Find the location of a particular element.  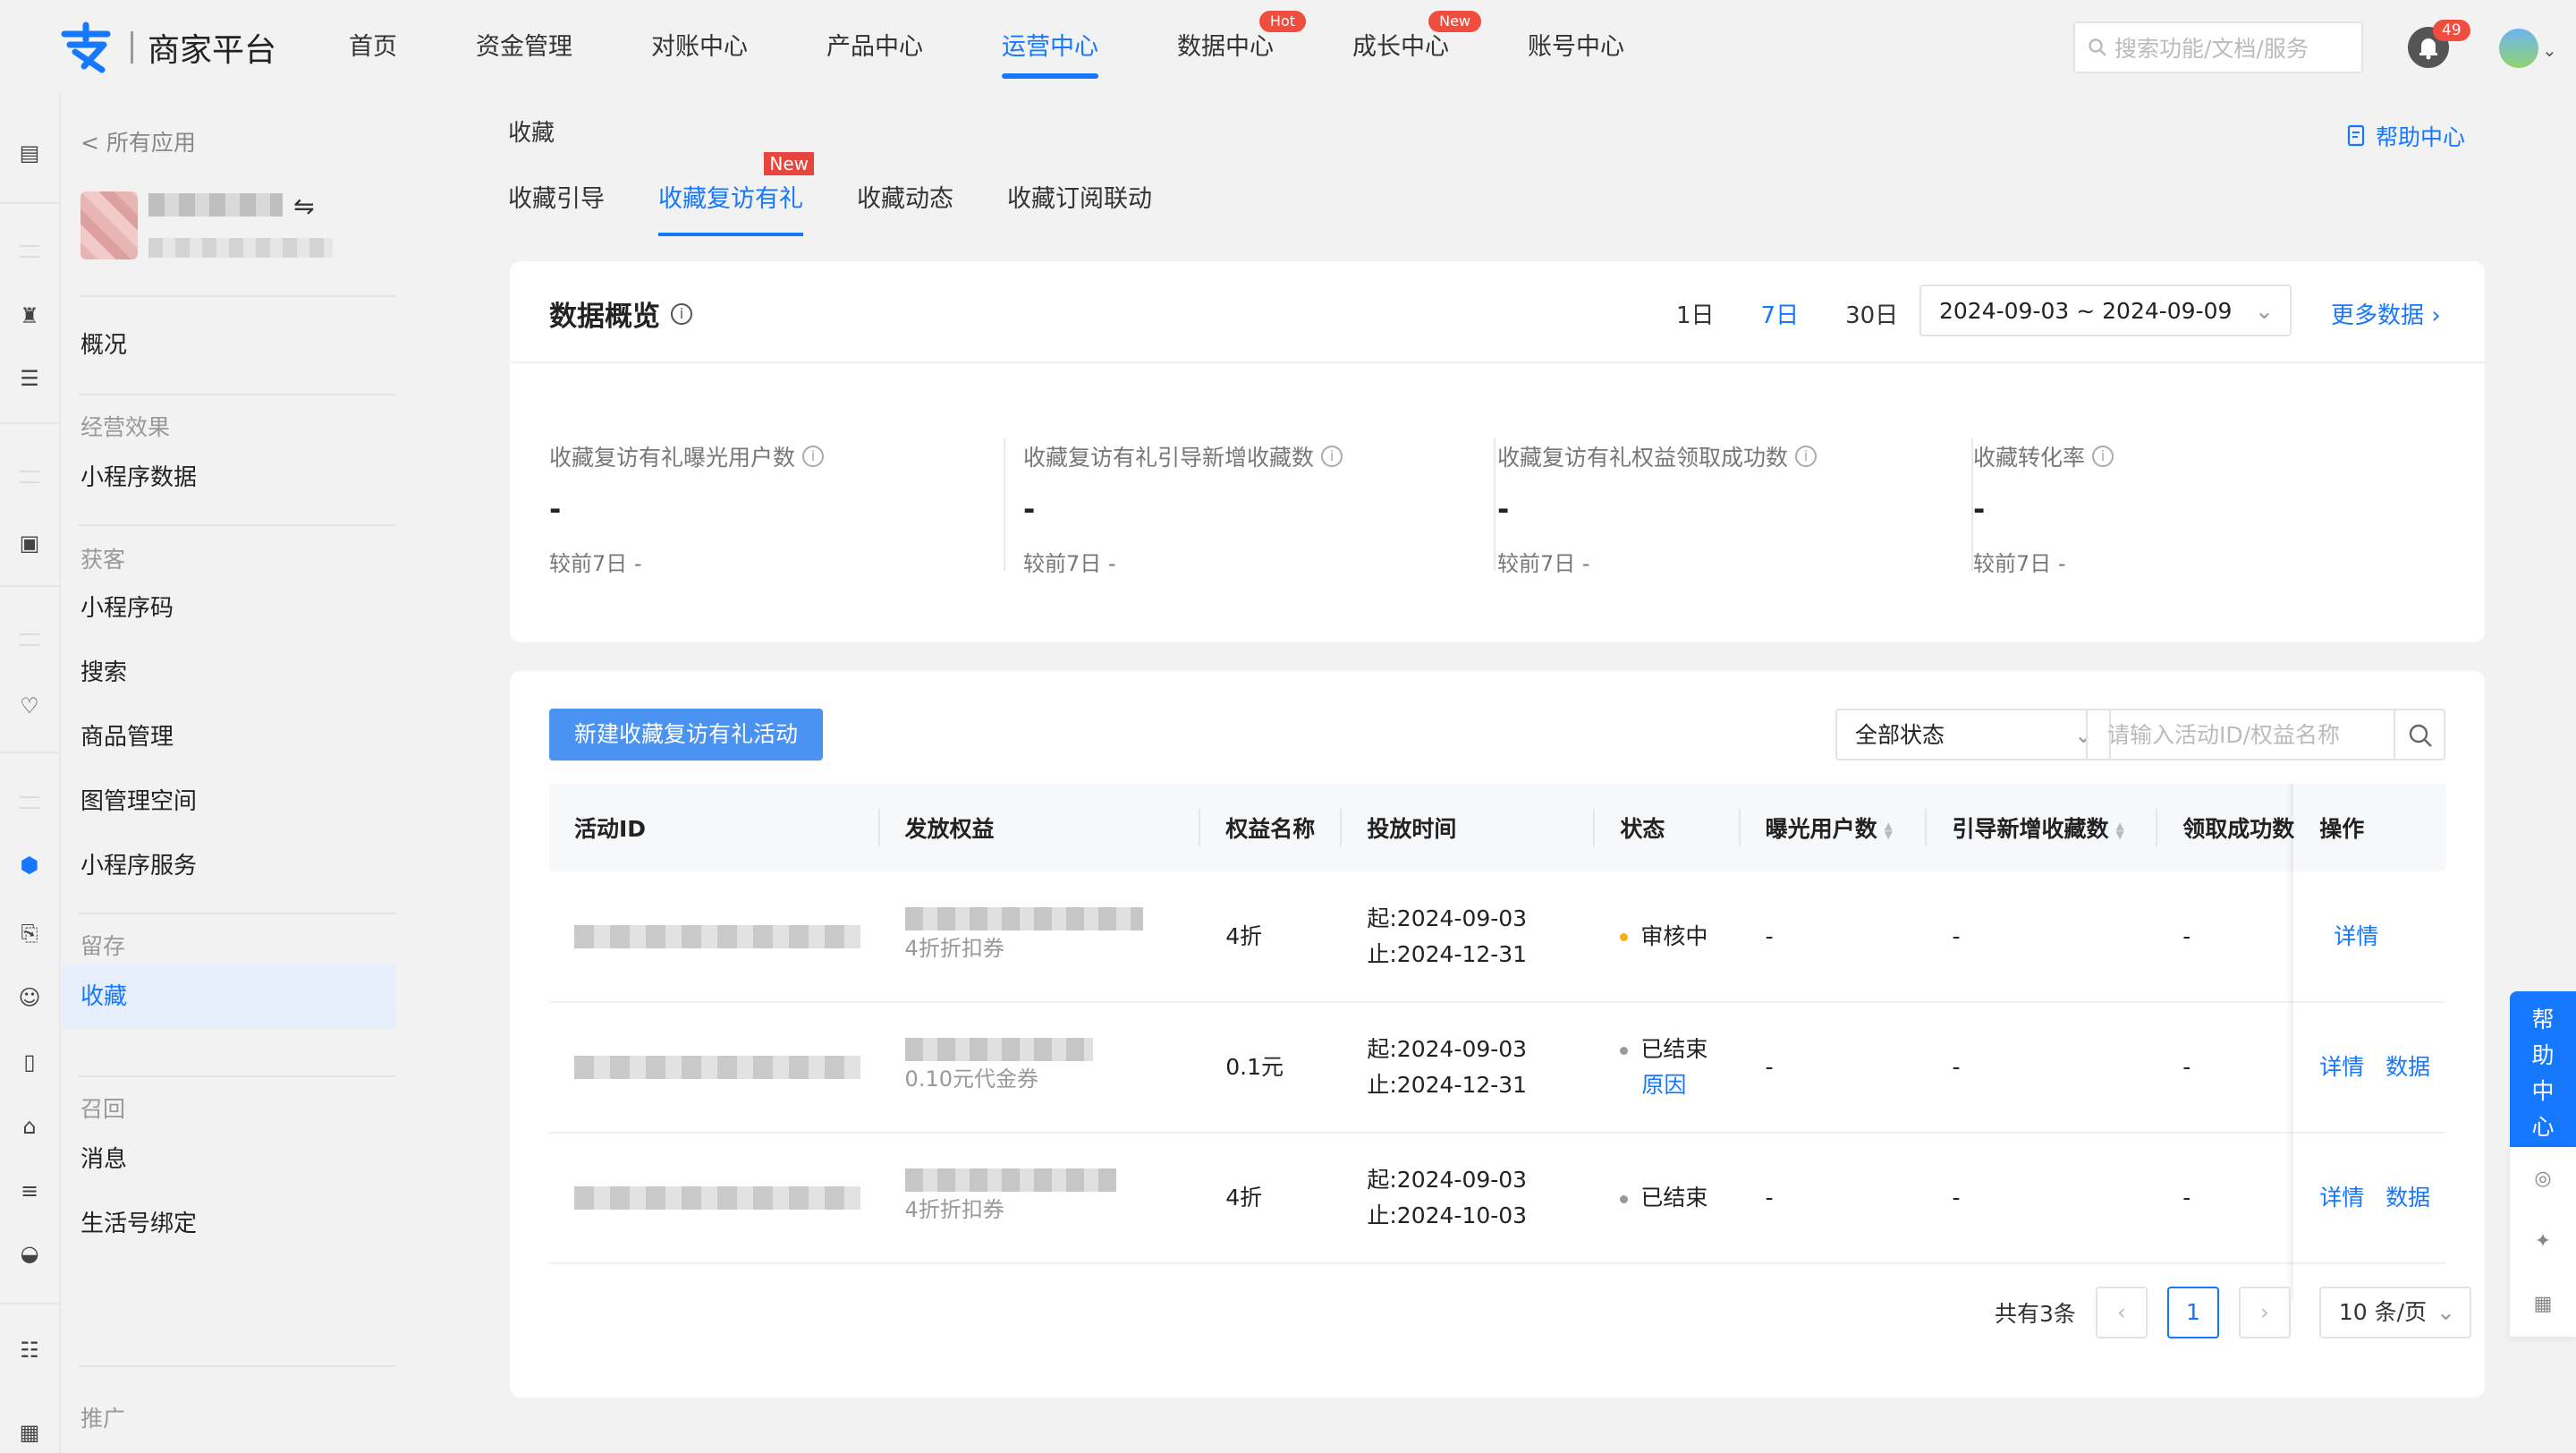

gift-icon: ⌂ is located at coordinates (29, 1126).